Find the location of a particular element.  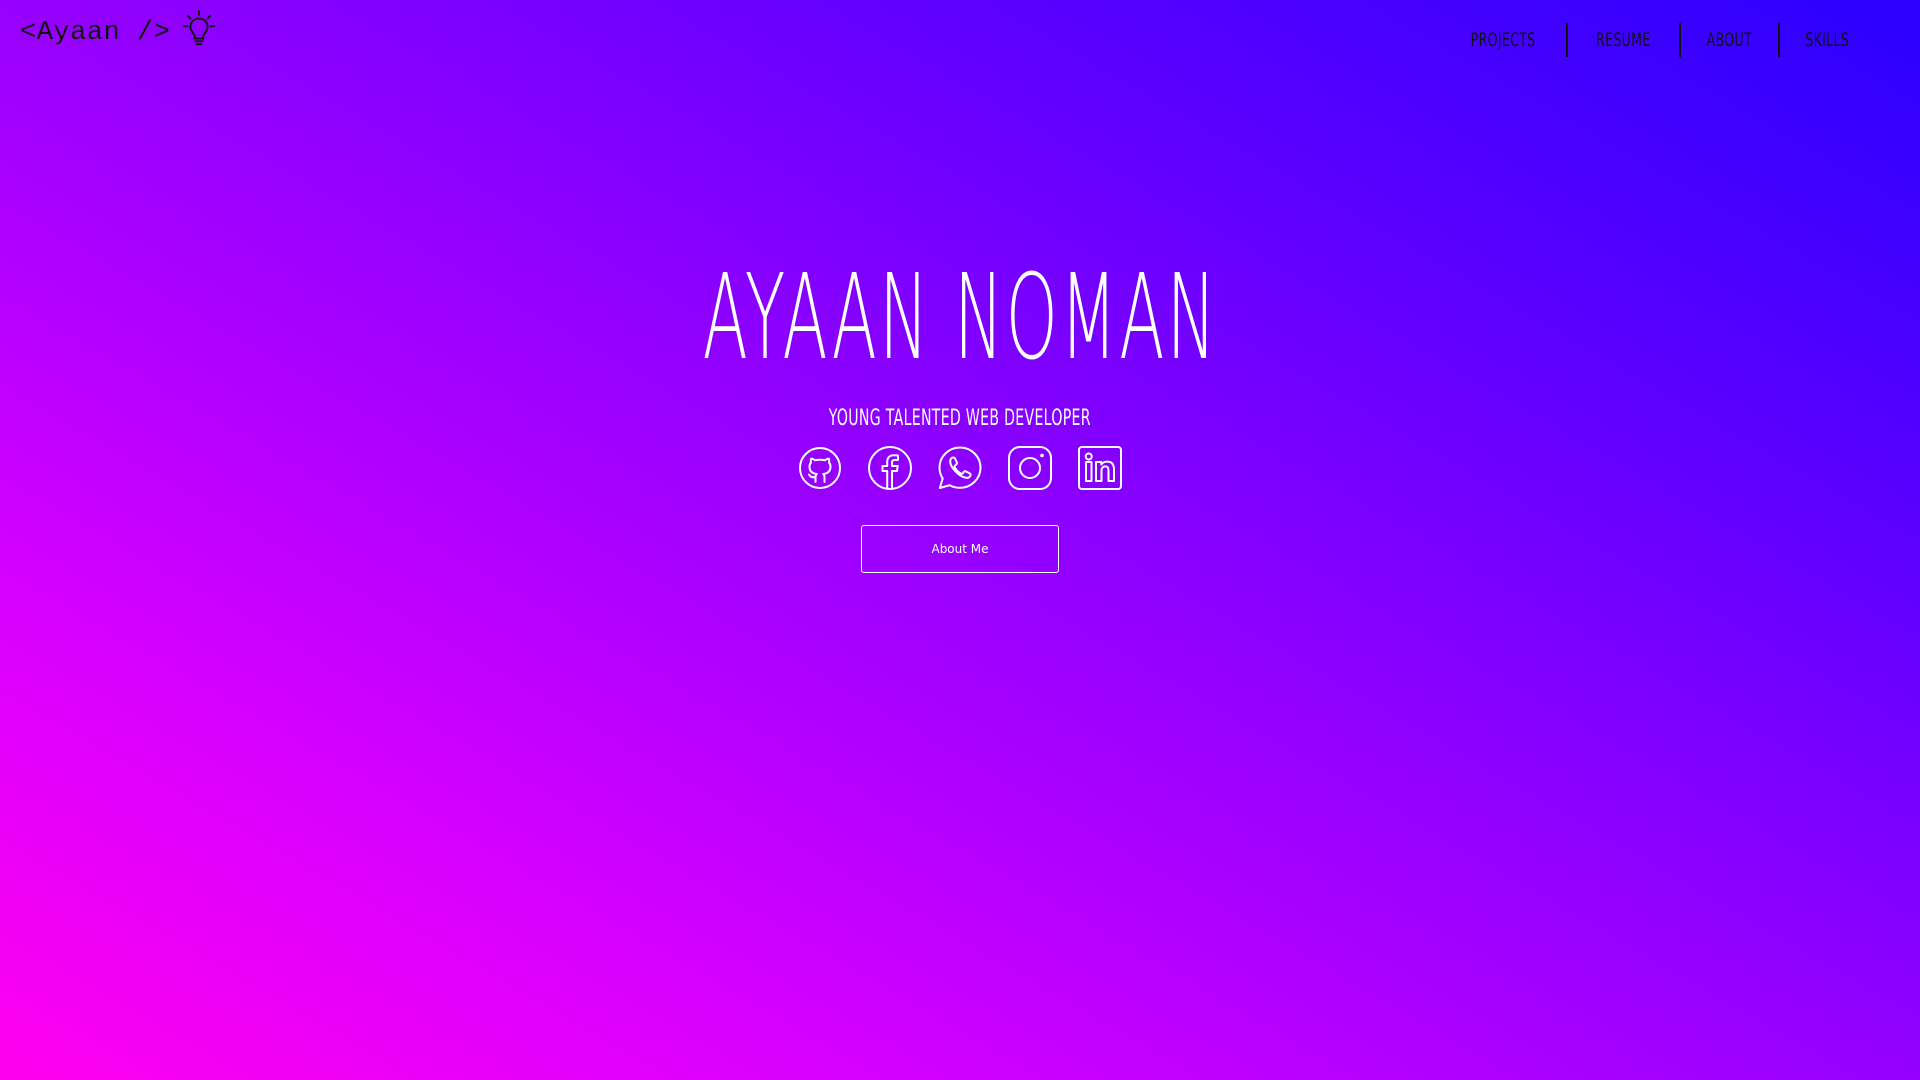

facebook-icon is located at coordinates (890, 470).